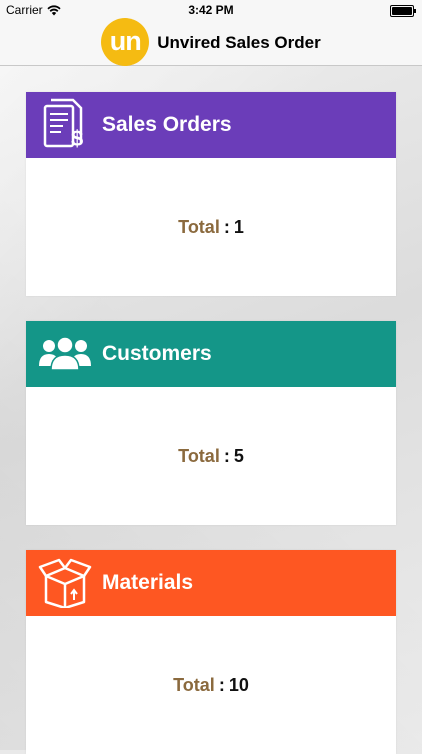  I want to click on status-time: 3:42 PM, so click(211, 10).